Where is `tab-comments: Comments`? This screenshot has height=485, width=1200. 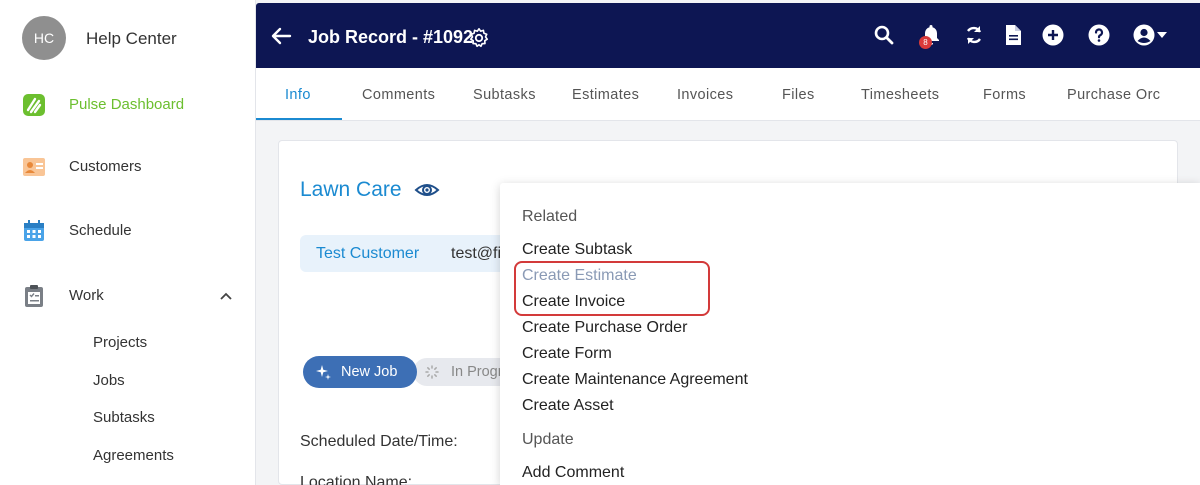
tab-comments: Comments is located at coordinates (398, 95).